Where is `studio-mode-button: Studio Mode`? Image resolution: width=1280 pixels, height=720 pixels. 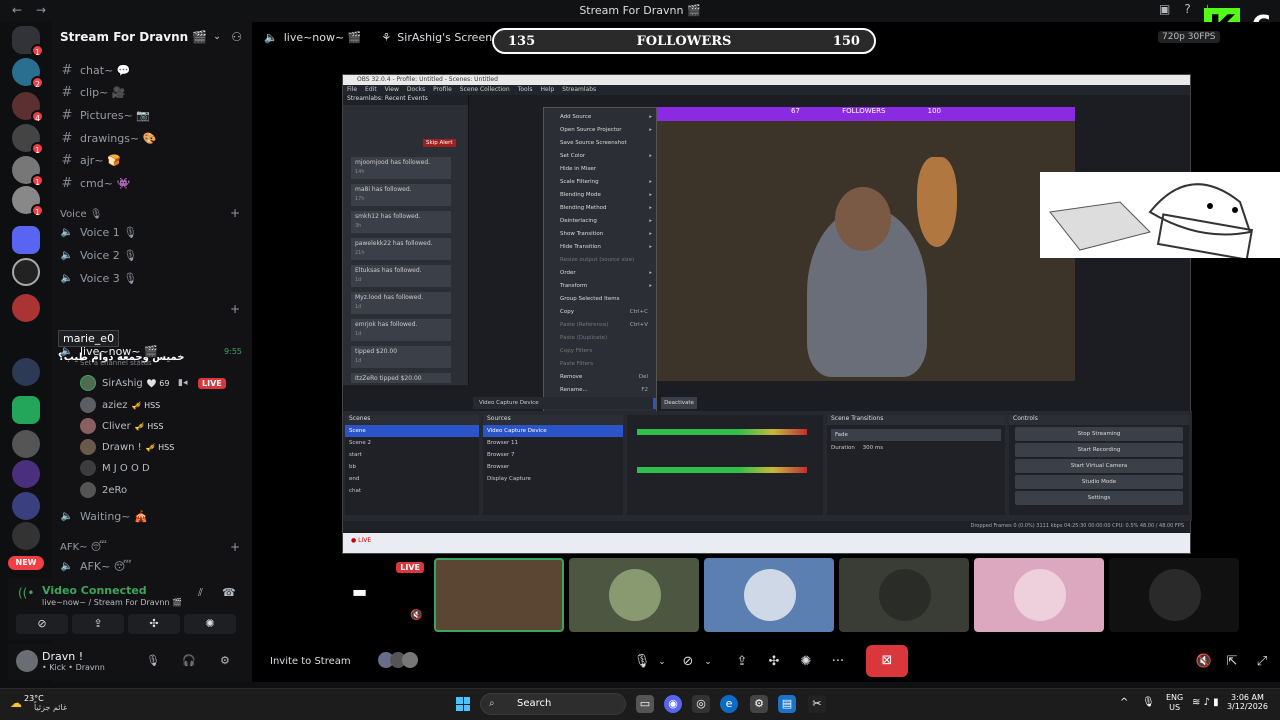 studio-mode-button: Studio Mode is located at coordinates (1099, 482).